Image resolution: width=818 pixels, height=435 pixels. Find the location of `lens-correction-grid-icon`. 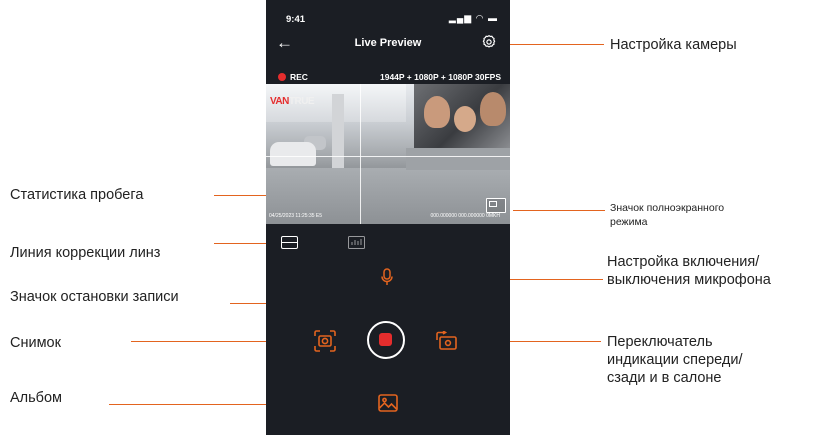

lens-correction-grid-icon is located at coordinates (289, 242).